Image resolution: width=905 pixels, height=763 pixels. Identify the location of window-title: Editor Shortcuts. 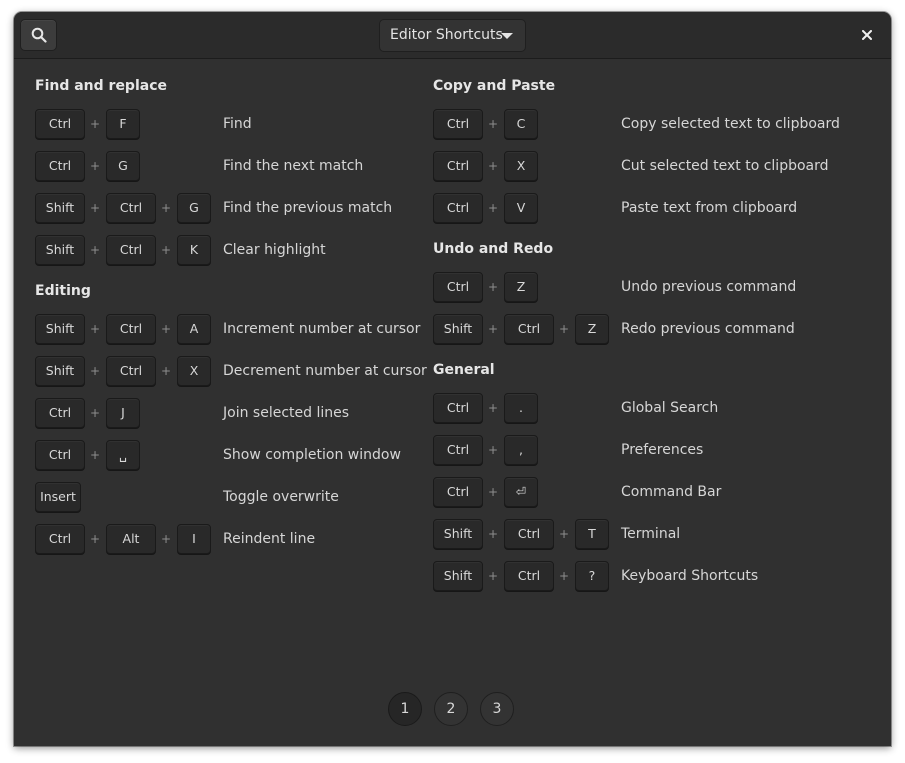
(446, 35).